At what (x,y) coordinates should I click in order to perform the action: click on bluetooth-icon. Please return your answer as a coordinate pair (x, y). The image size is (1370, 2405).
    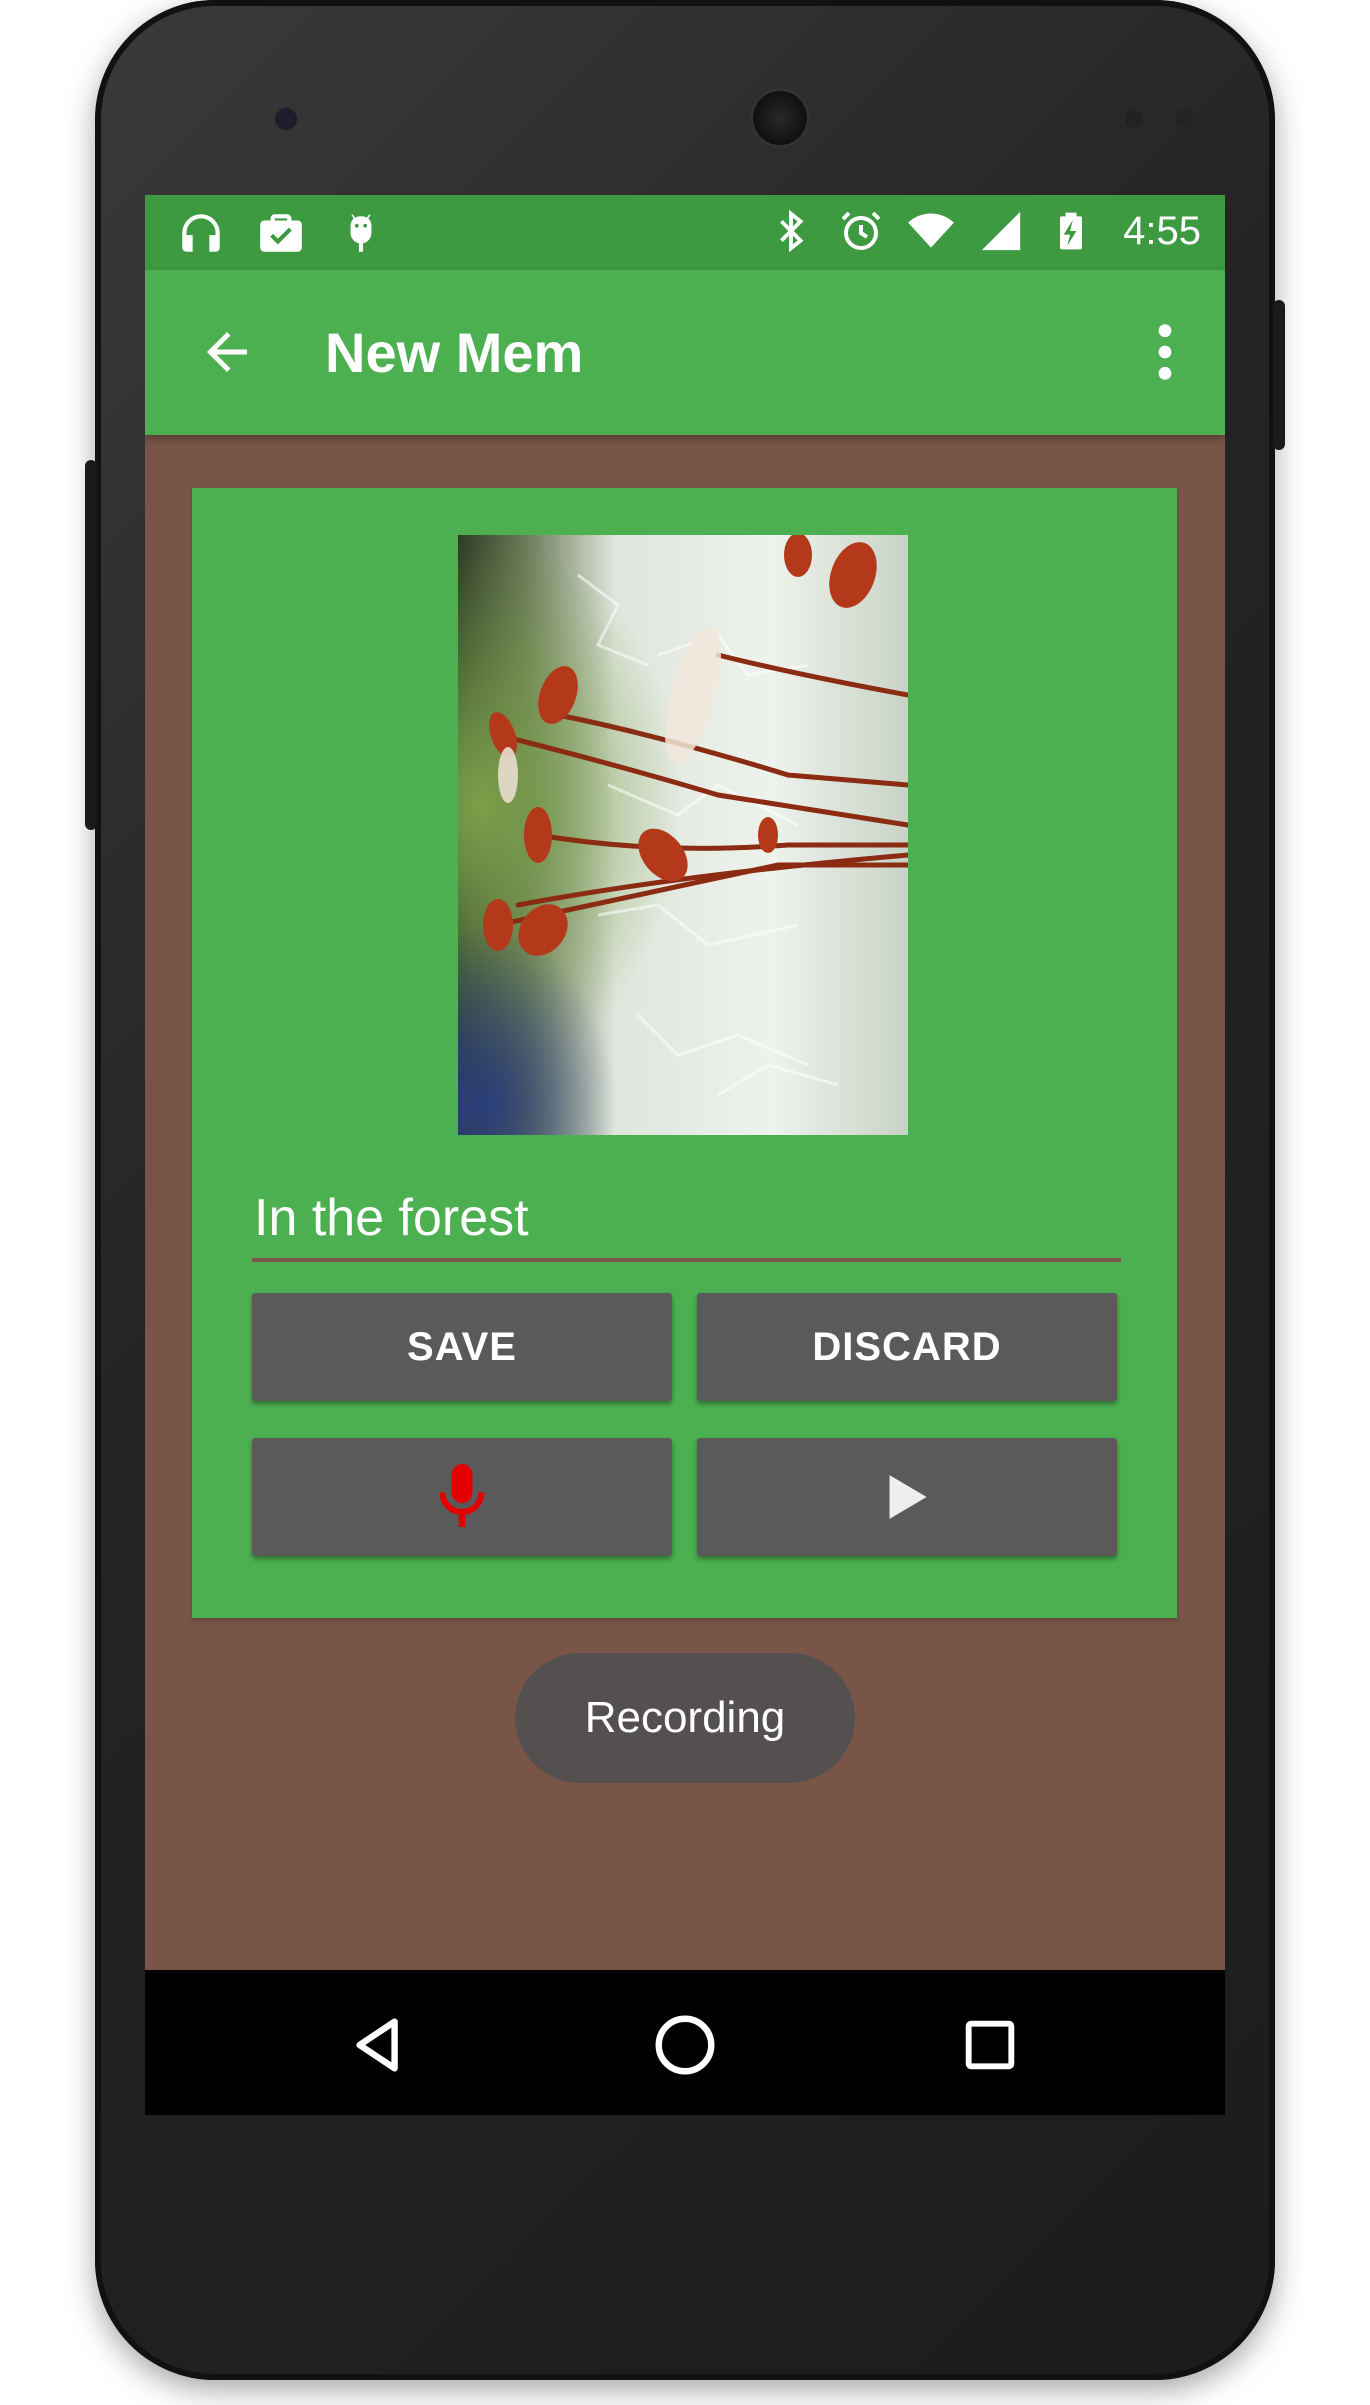
    Looking at the image, I should click on (791, 231).